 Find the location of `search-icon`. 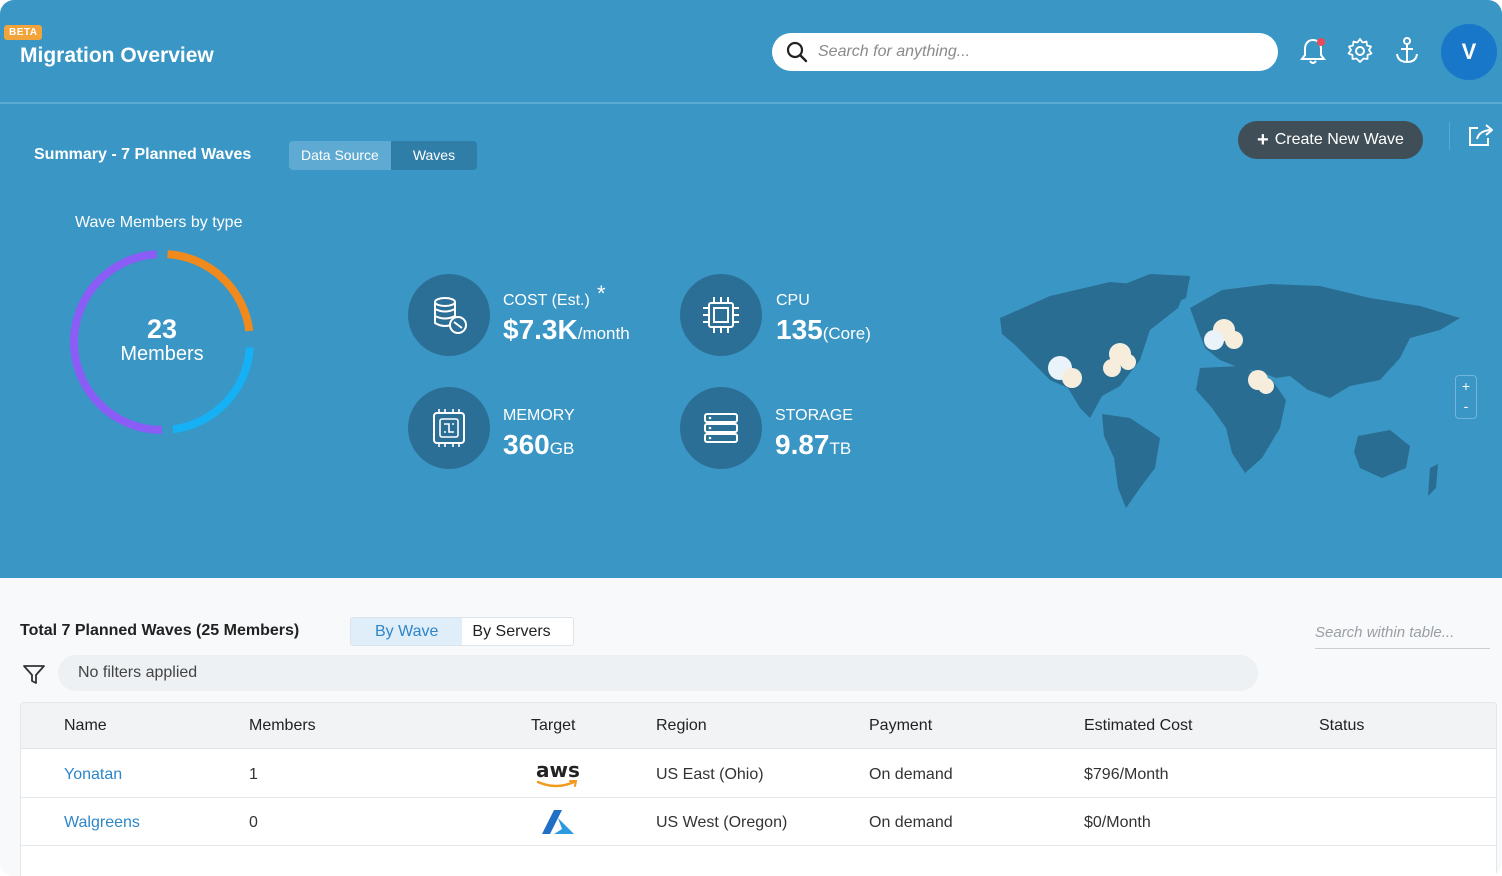

search-icon is located at coordinates (797, 52).